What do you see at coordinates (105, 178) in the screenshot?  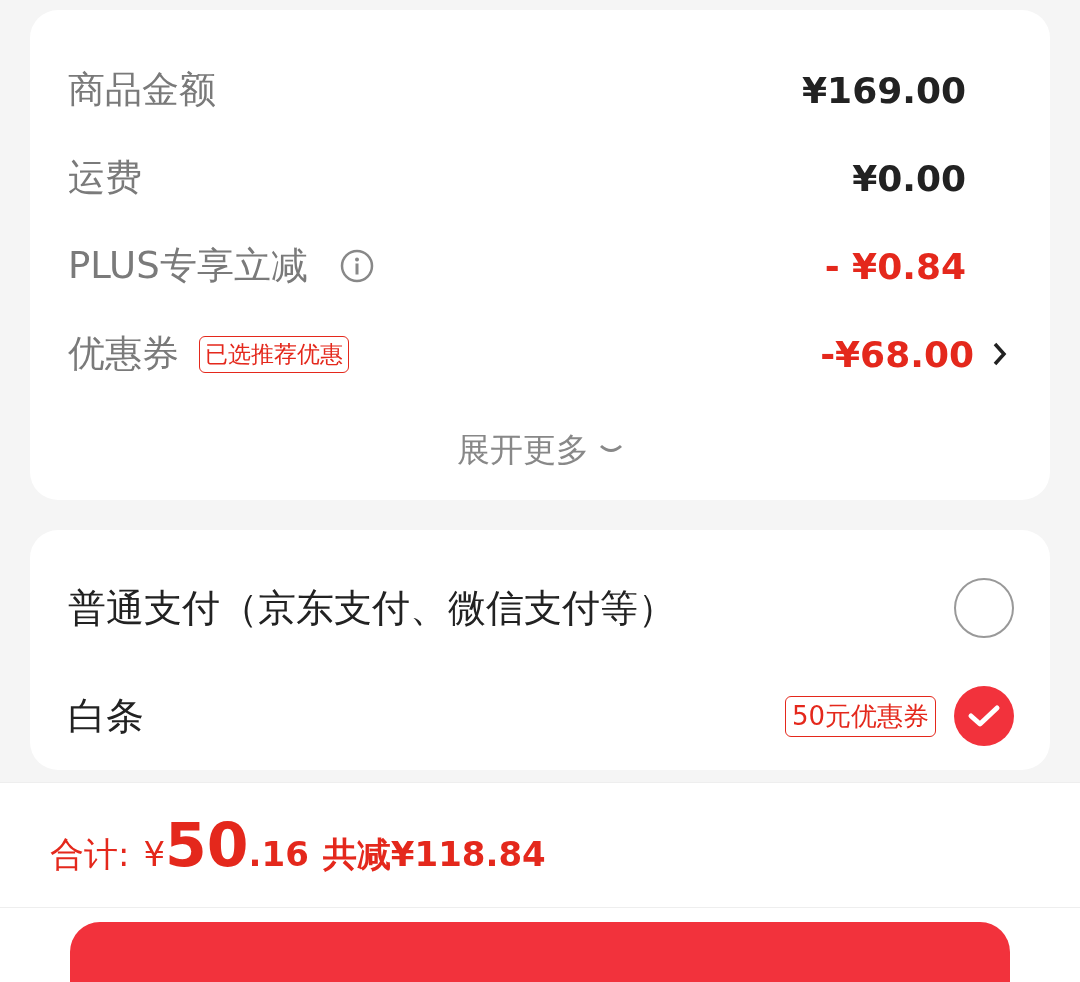 I see `fee-label: 运费` at bounding box center [105, 178].